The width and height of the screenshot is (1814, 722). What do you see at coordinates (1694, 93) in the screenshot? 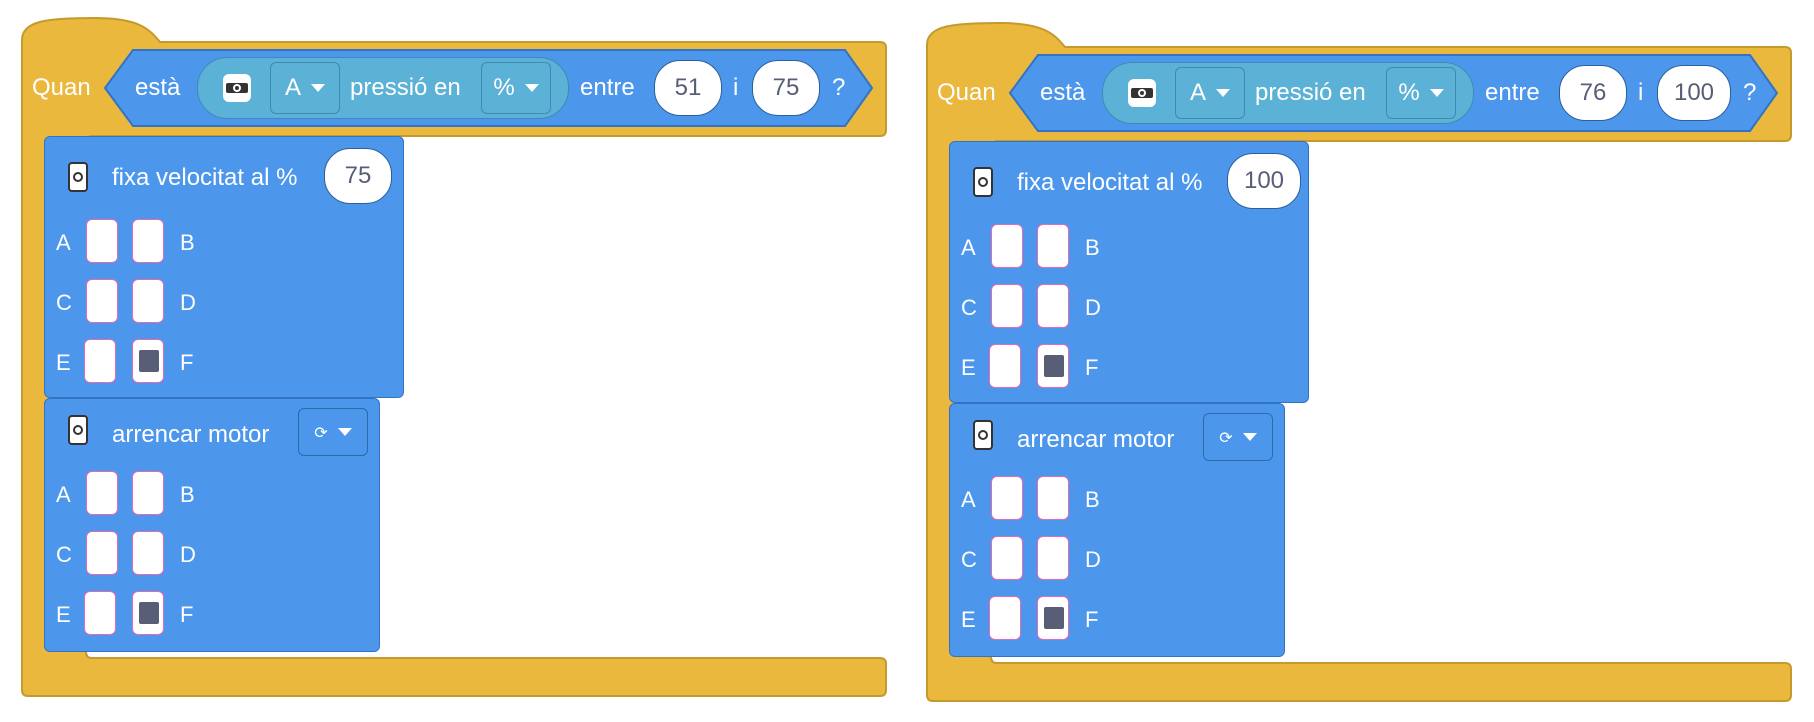
I see `max-value-input: 100` at bounding box center [1694, 93].